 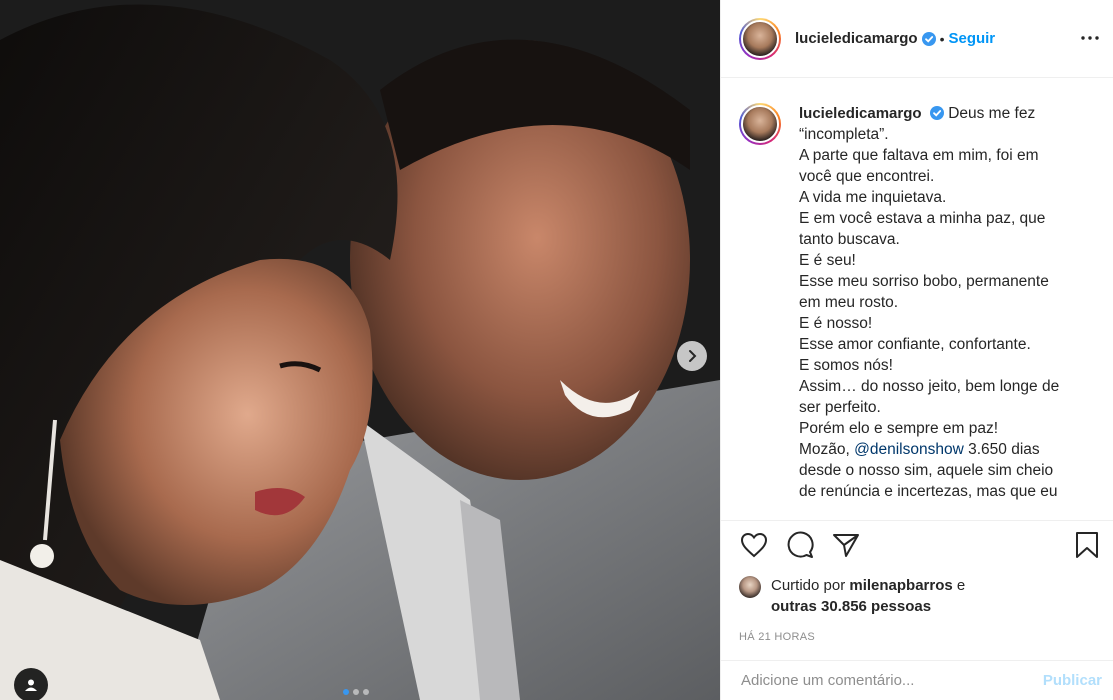 I want to click on caption-line: E somos nós!, so click(x=846, y=365).